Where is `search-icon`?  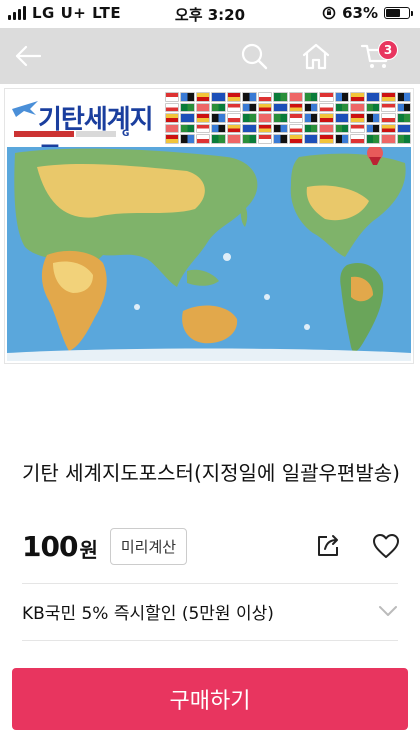
search-icon is located at coordinates (254, 56).